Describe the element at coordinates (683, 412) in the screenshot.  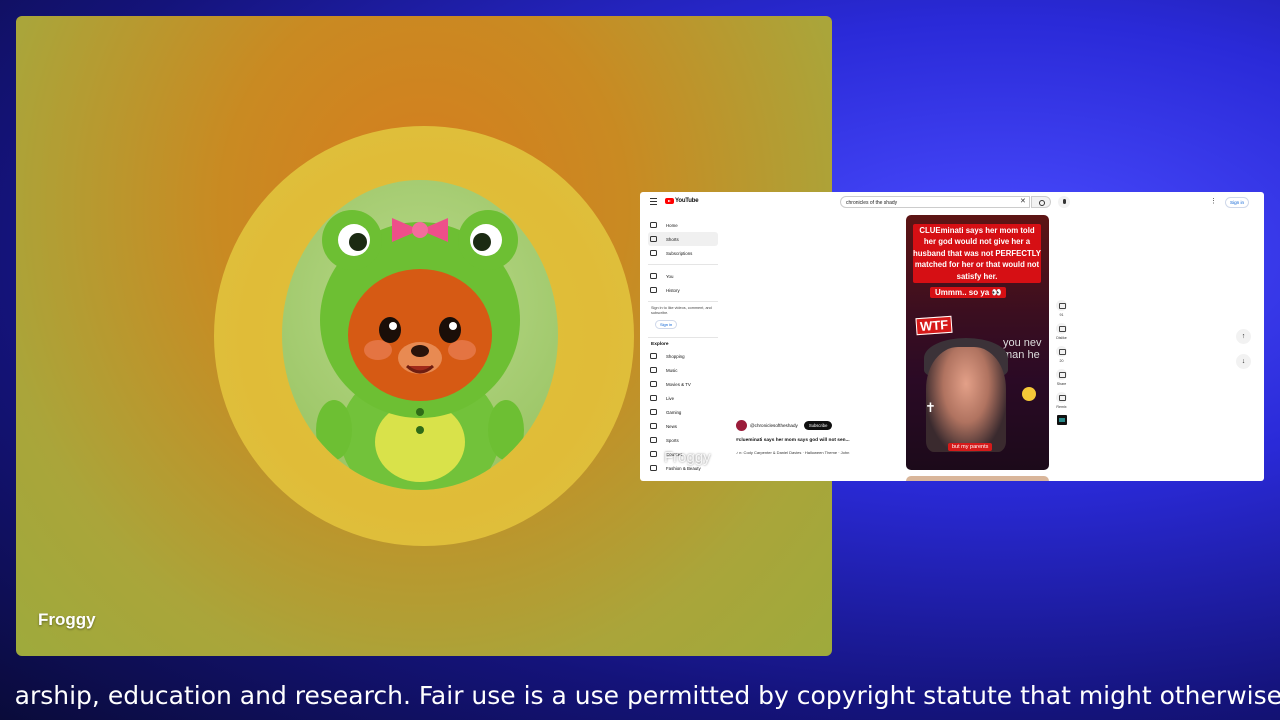
I see `sidebar-item-gaming: Gaming` at that location.